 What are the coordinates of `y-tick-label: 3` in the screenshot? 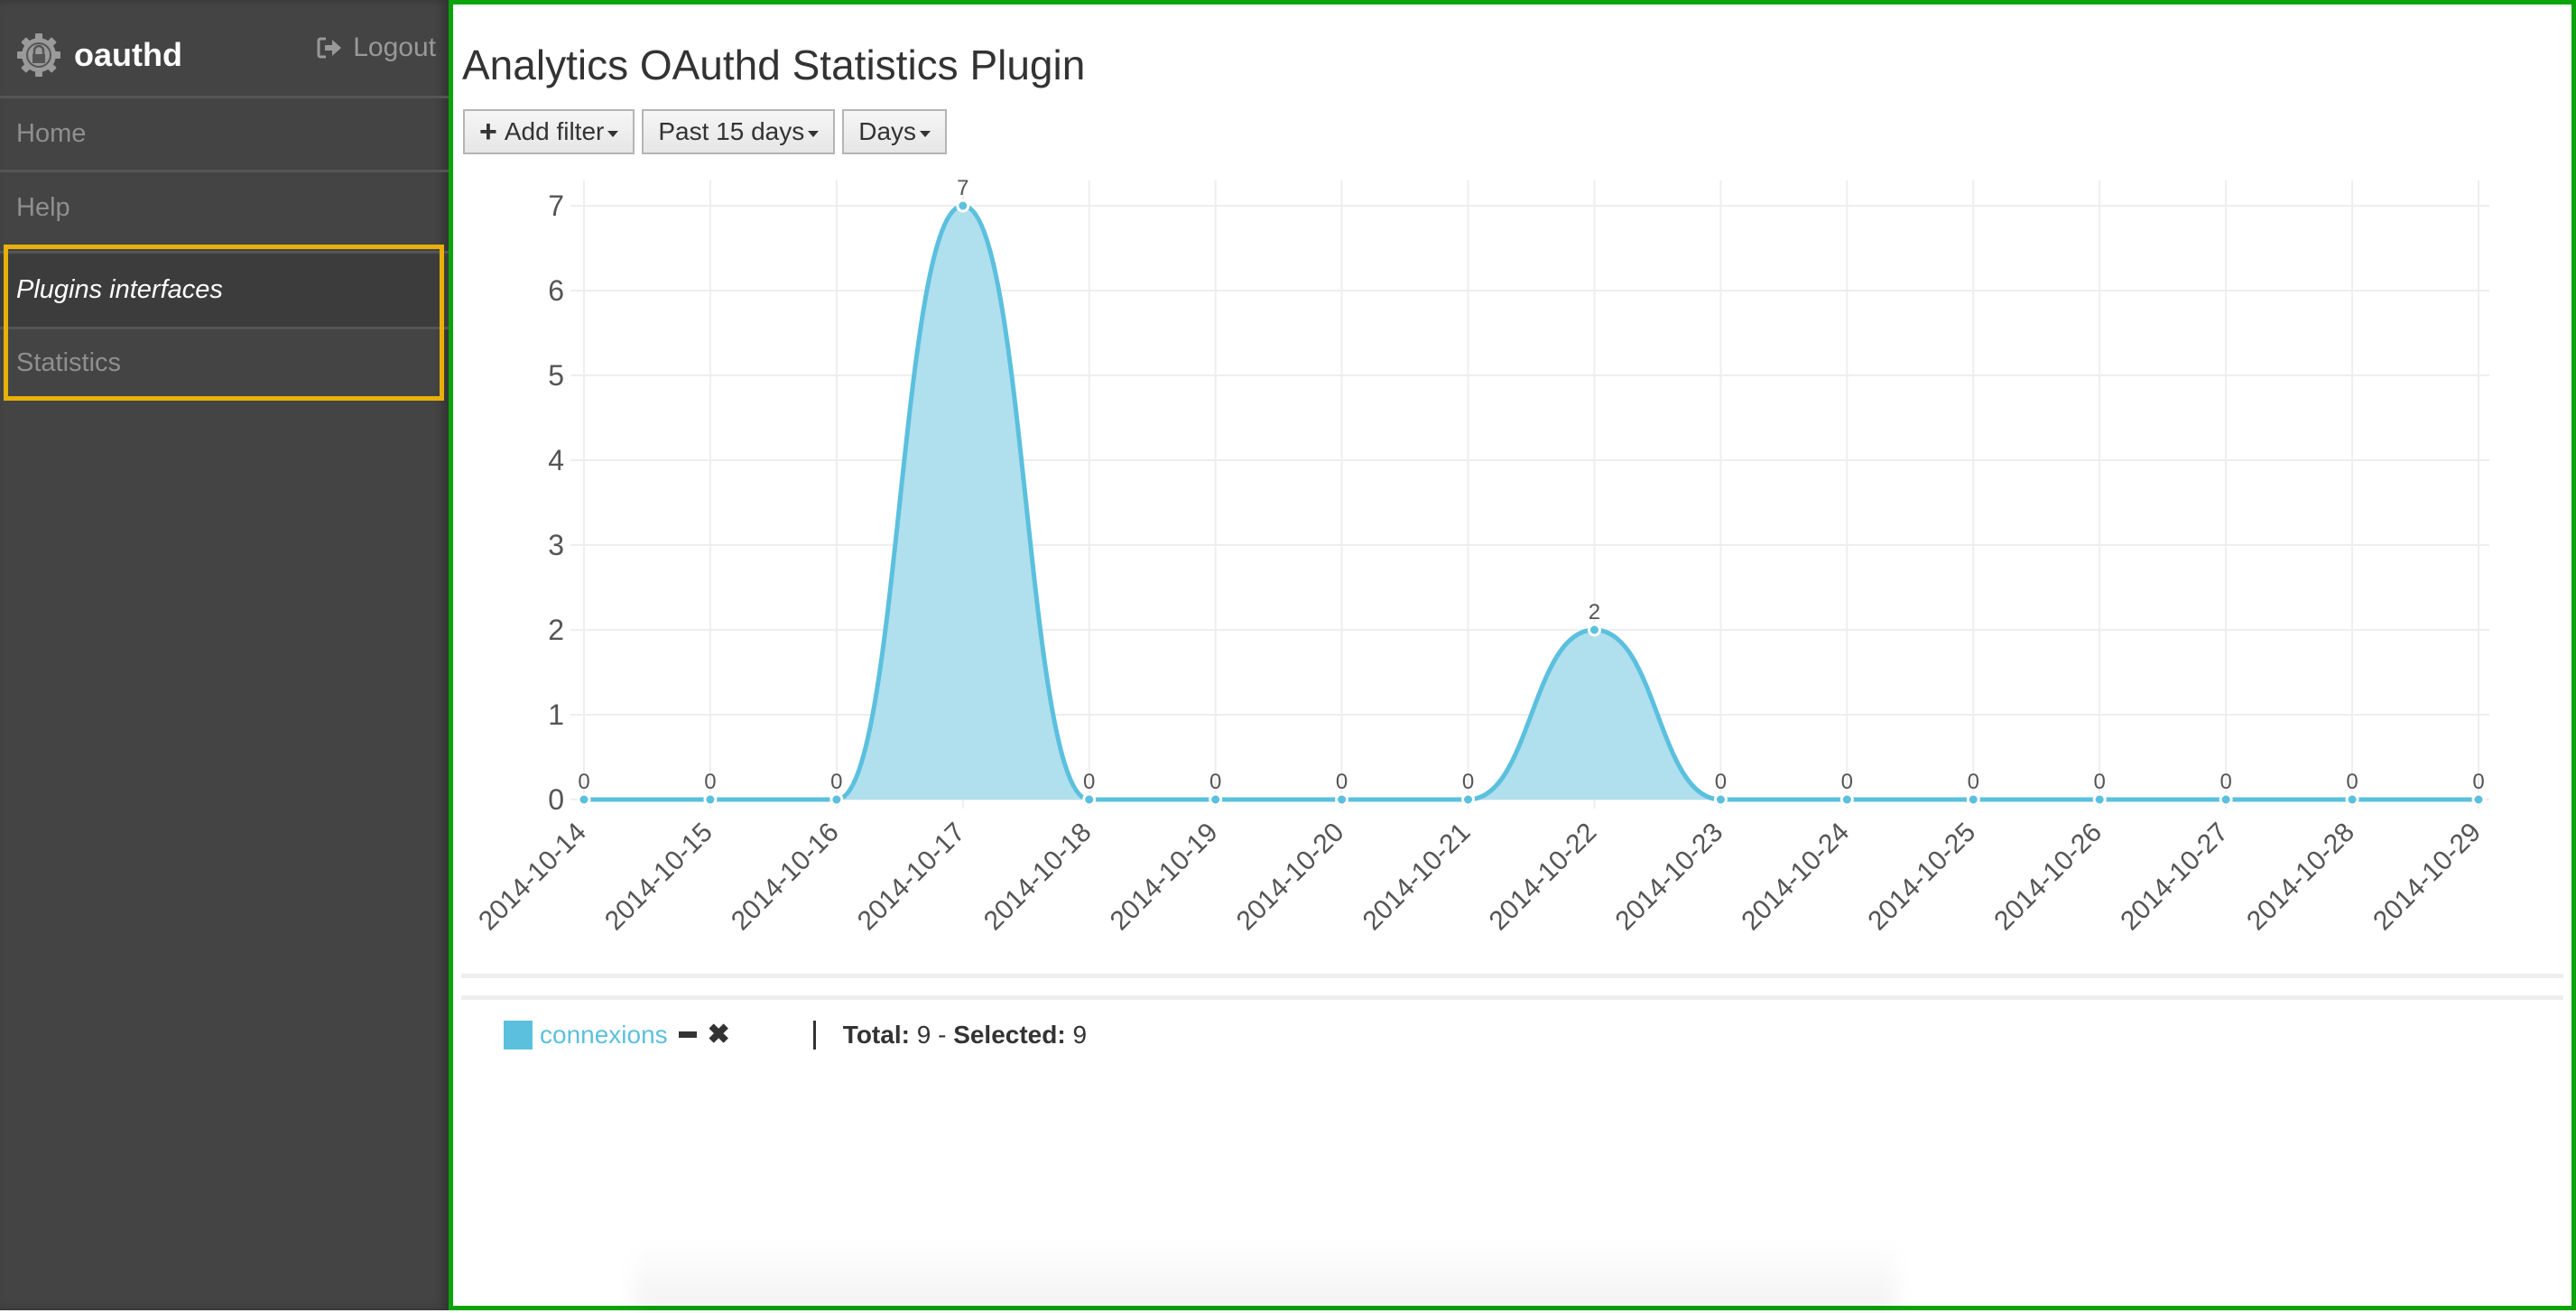 It's located at (556, 545).